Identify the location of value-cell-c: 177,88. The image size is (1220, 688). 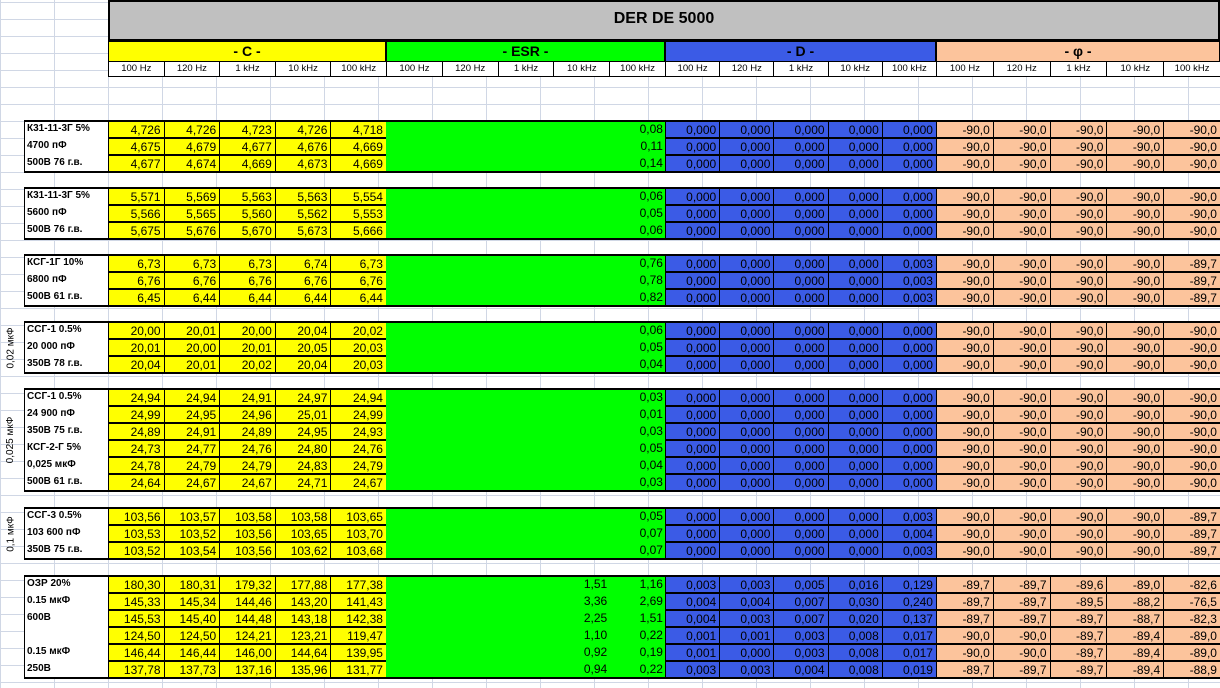
(303, 584).